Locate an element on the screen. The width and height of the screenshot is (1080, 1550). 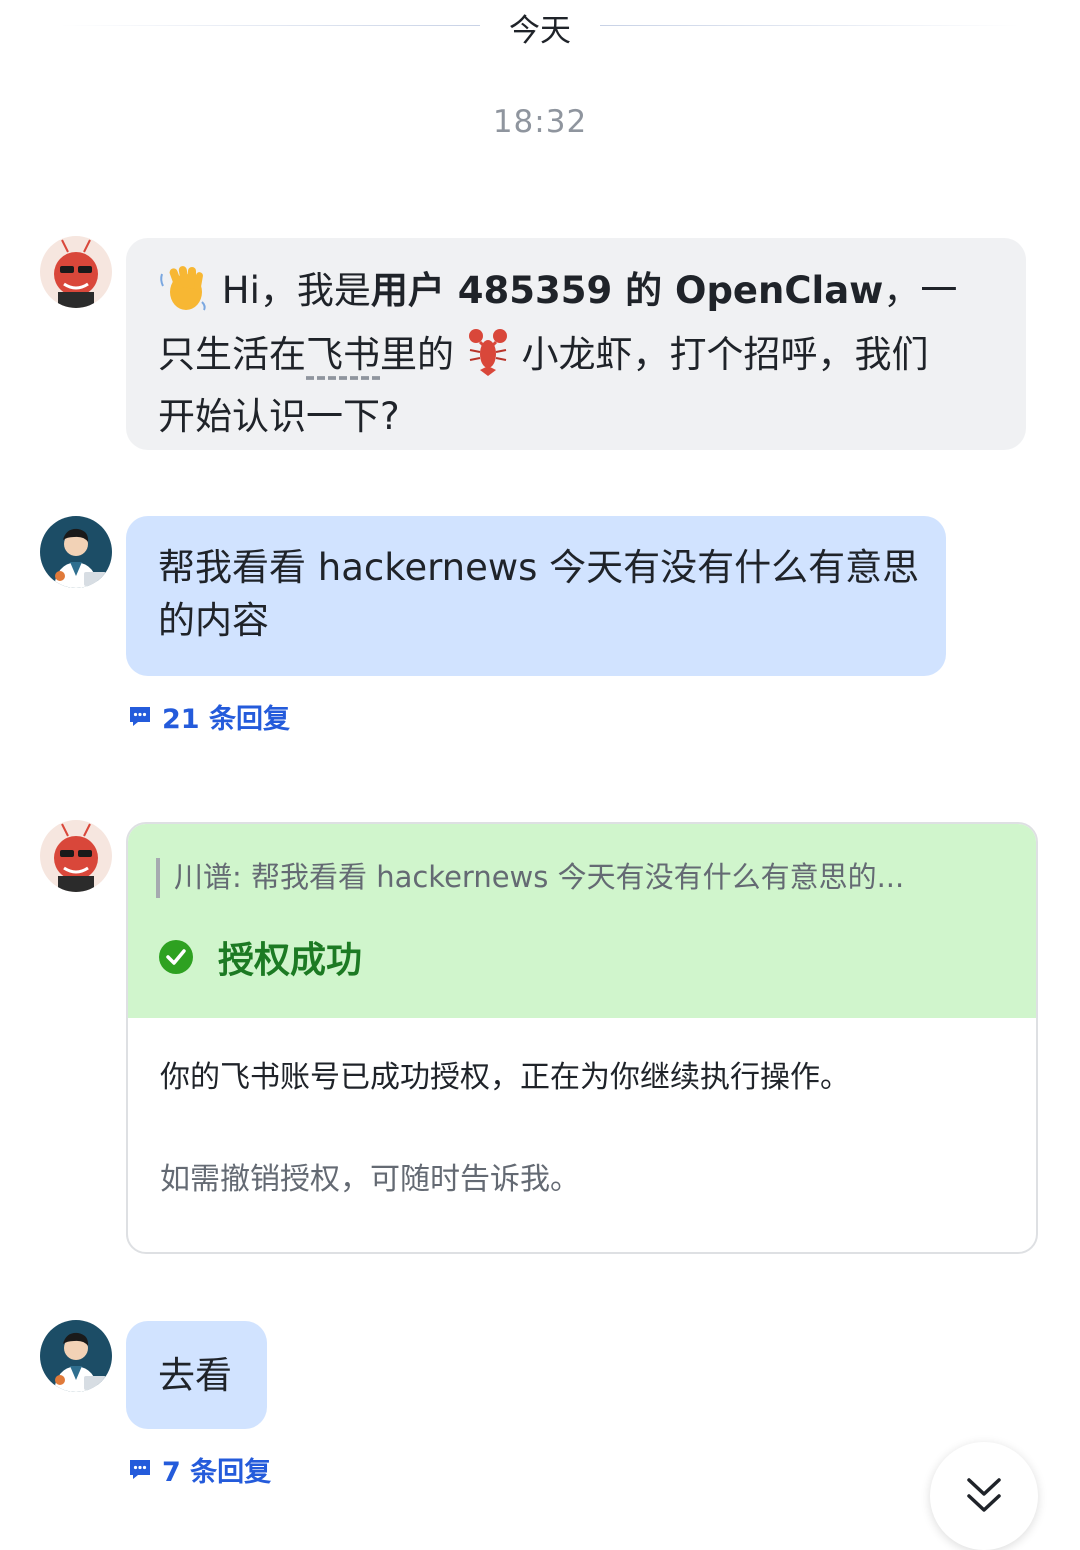
greeting-text: 小龙虾，打个招呼，我们 is located at coordinates (719, 354).